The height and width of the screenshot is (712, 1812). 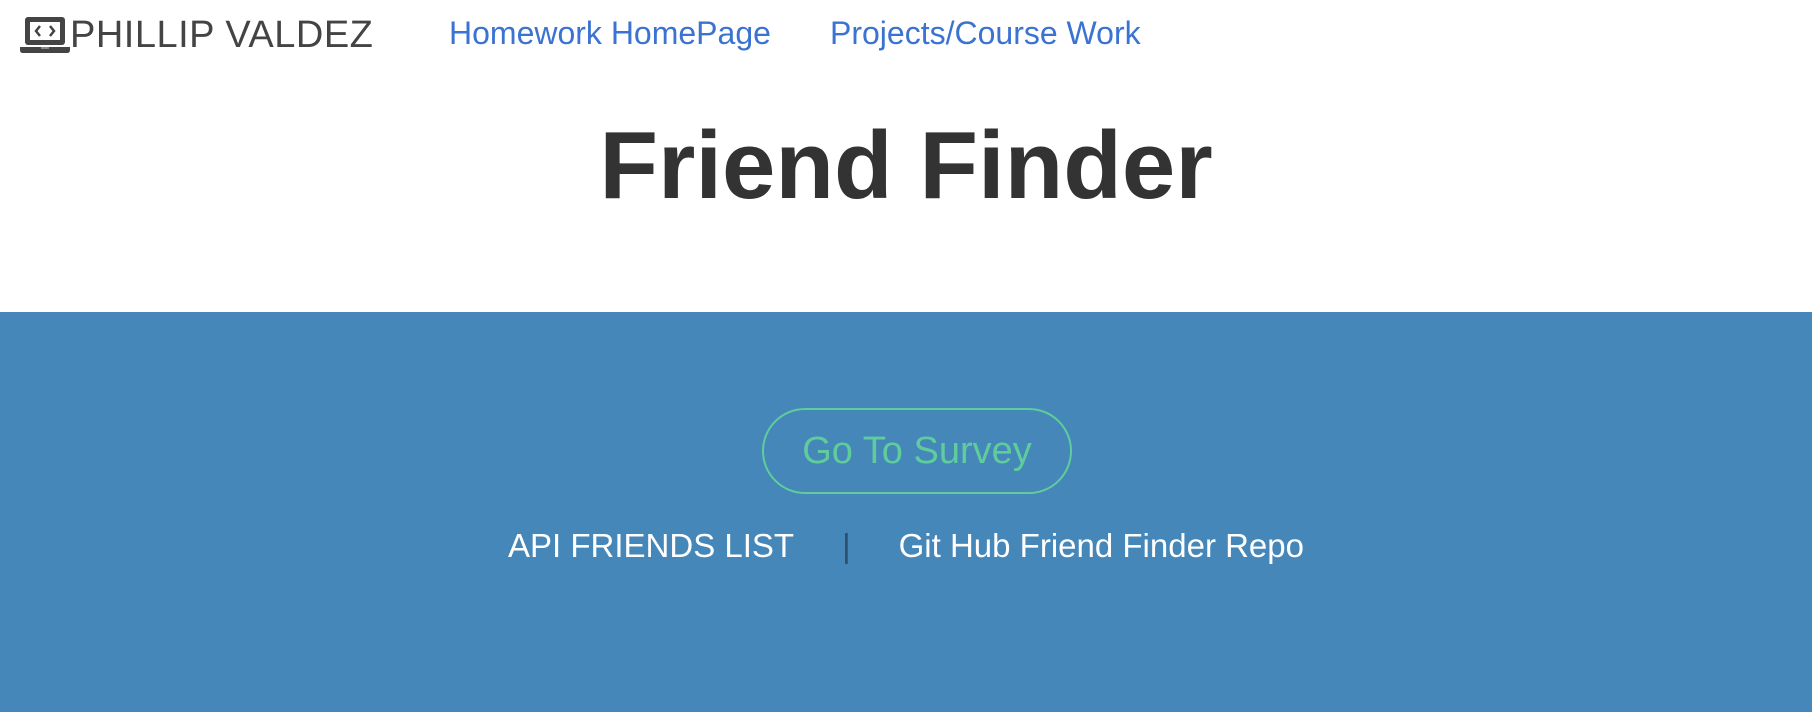 I want to click on go-to-survey-button: Go To Survey, so click(x=917, y=451).